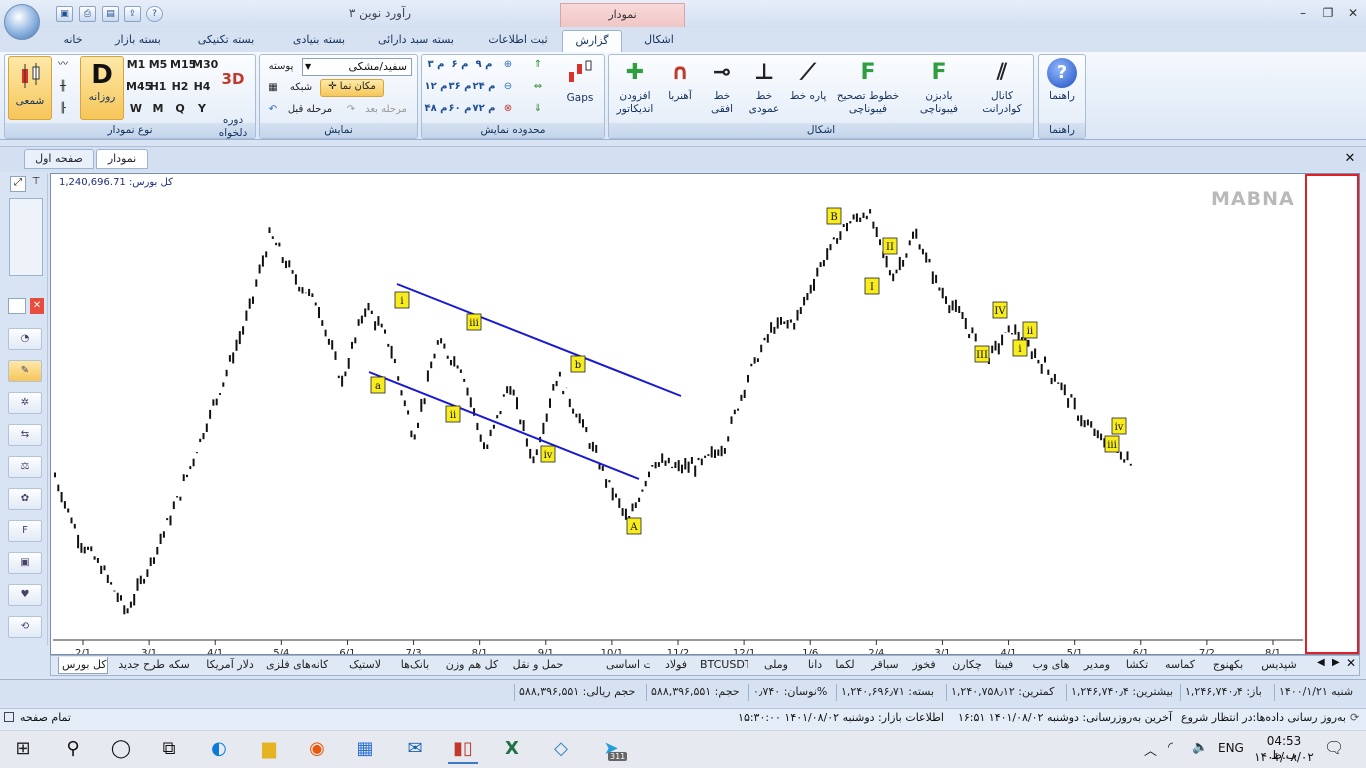 The height and width of the screenshot is (768, 1366). I want to click on task-view-icon: ⧉, so click(169, 749).